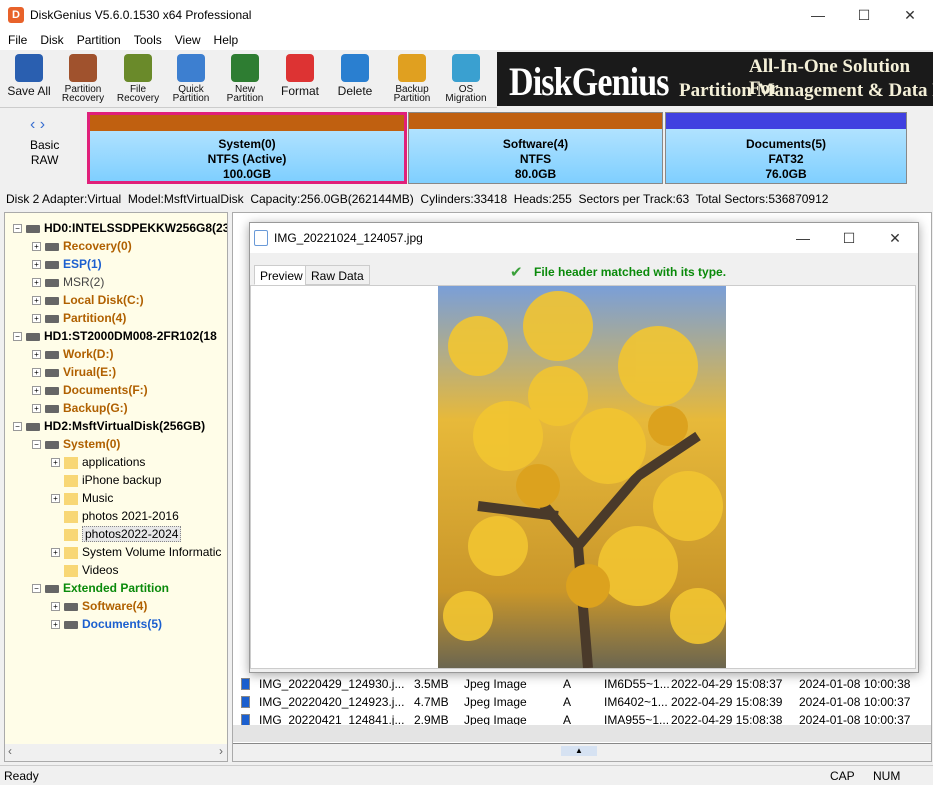 This screenshot has height=785, width=933. What do you see at coordinates (82, 498) in the screenshot?
I see `tree-item: + Music` at bounding box center [82, 498].